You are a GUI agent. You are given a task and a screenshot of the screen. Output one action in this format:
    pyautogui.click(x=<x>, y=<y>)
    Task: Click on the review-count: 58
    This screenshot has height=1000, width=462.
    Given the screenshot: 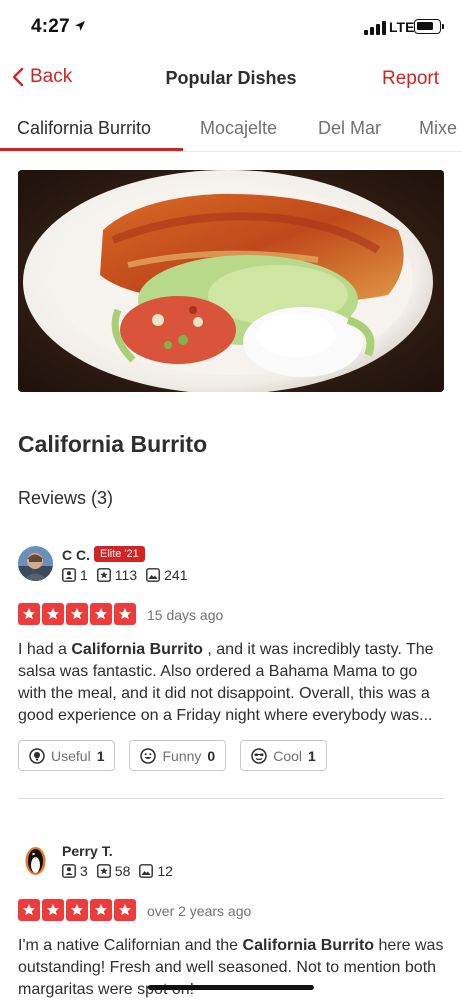 What is the action you would take?
    pyautogui.click(x=122, y=871)
    